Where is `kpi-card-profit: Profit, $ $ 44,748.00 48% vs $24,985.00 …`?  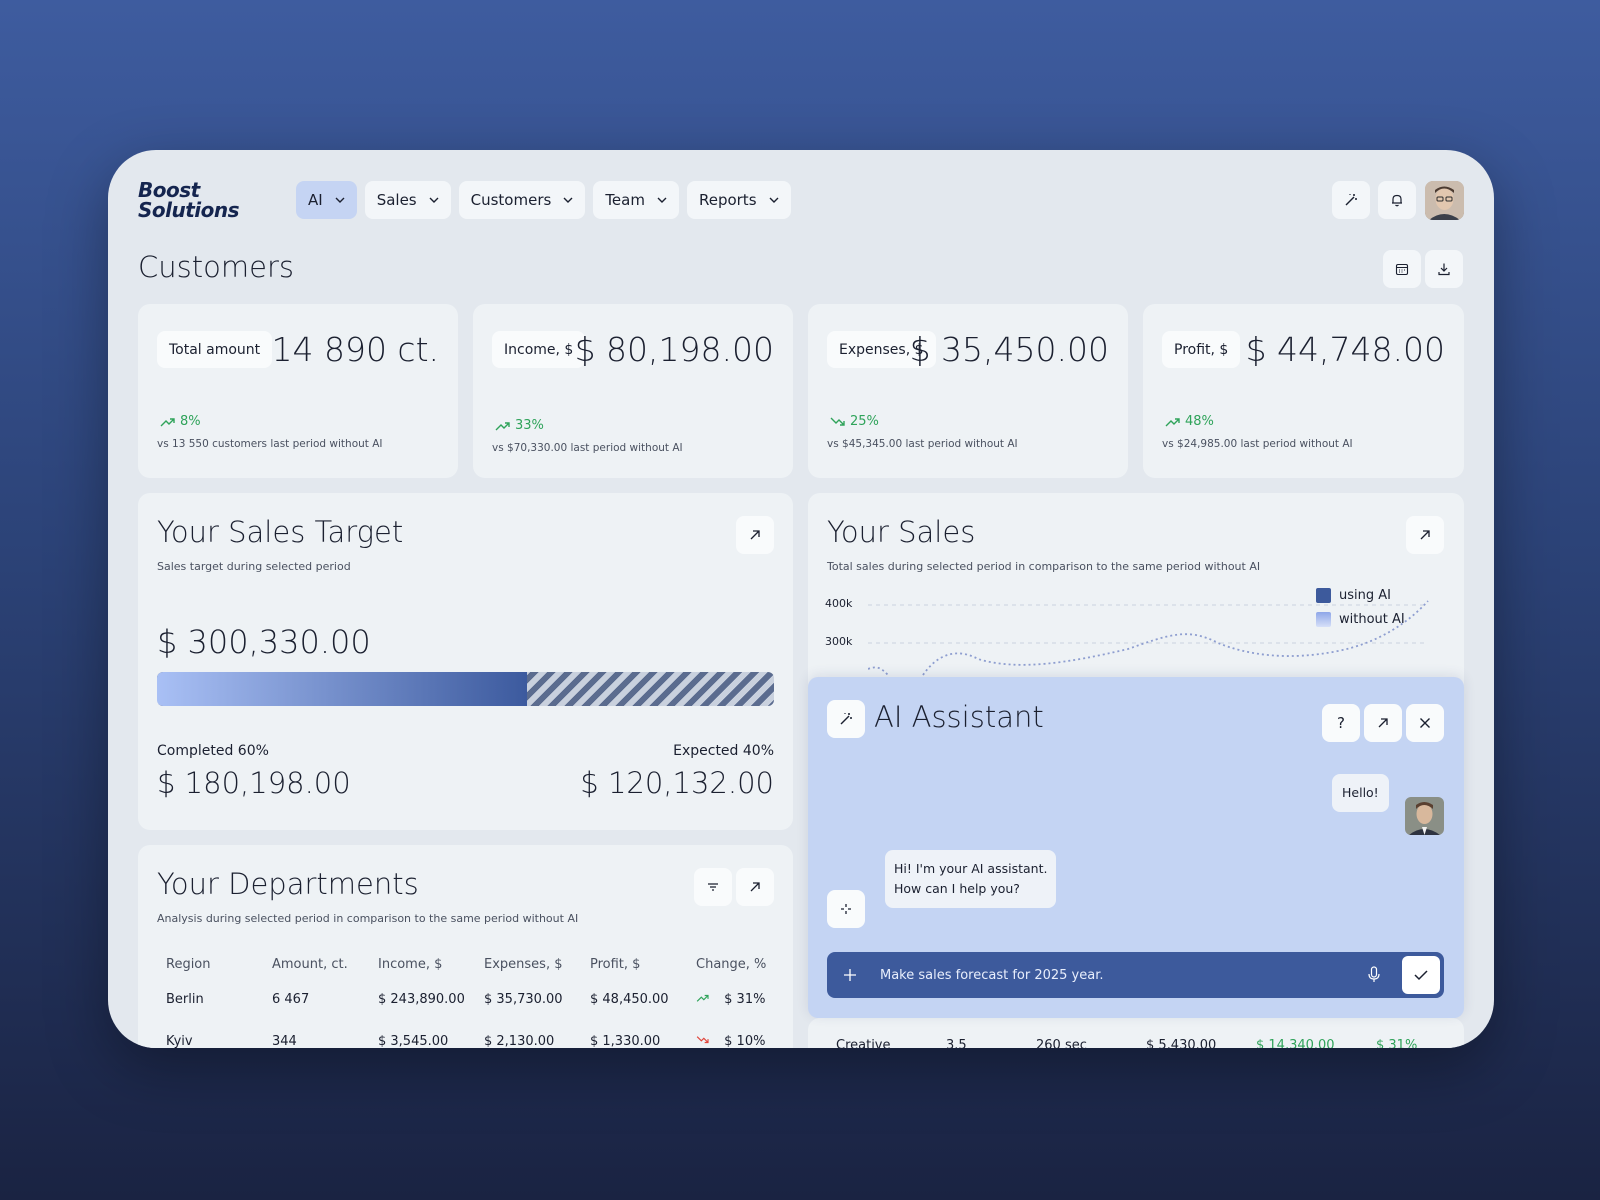
kpi-card-profit: Profit, $ $ 44,748.00 48% vs $24,985.00 … is located at coordinates (1303, 391).